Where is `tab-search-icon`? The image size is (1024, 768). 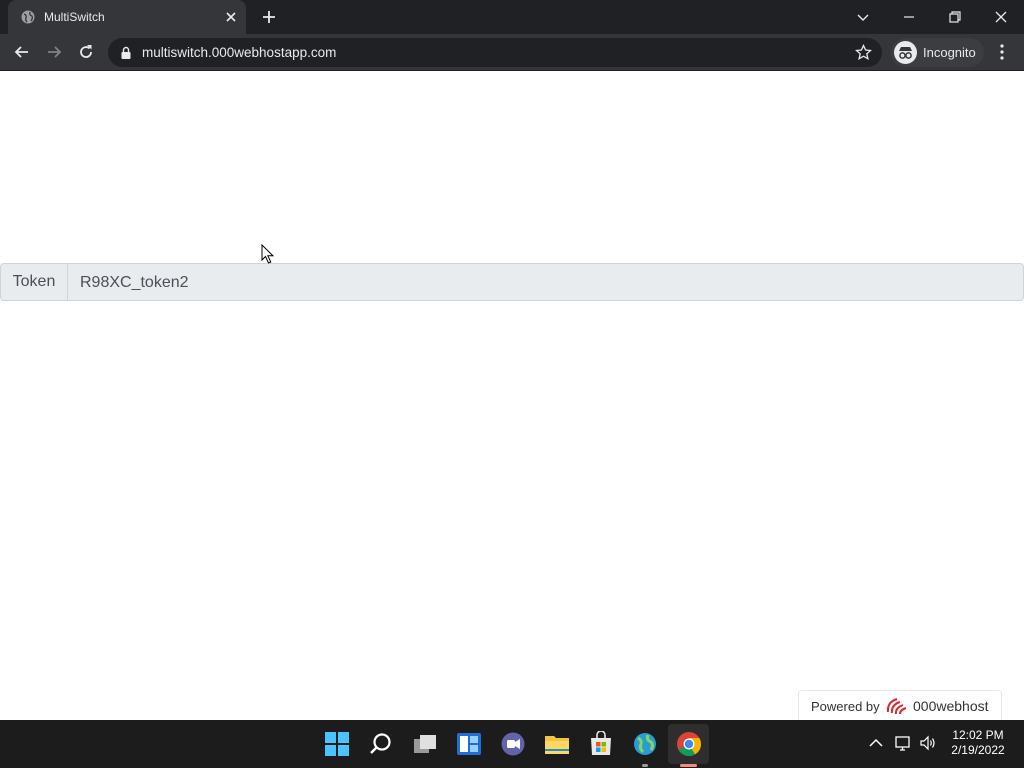 tab-search-icon is located at coordinates (863, 17).